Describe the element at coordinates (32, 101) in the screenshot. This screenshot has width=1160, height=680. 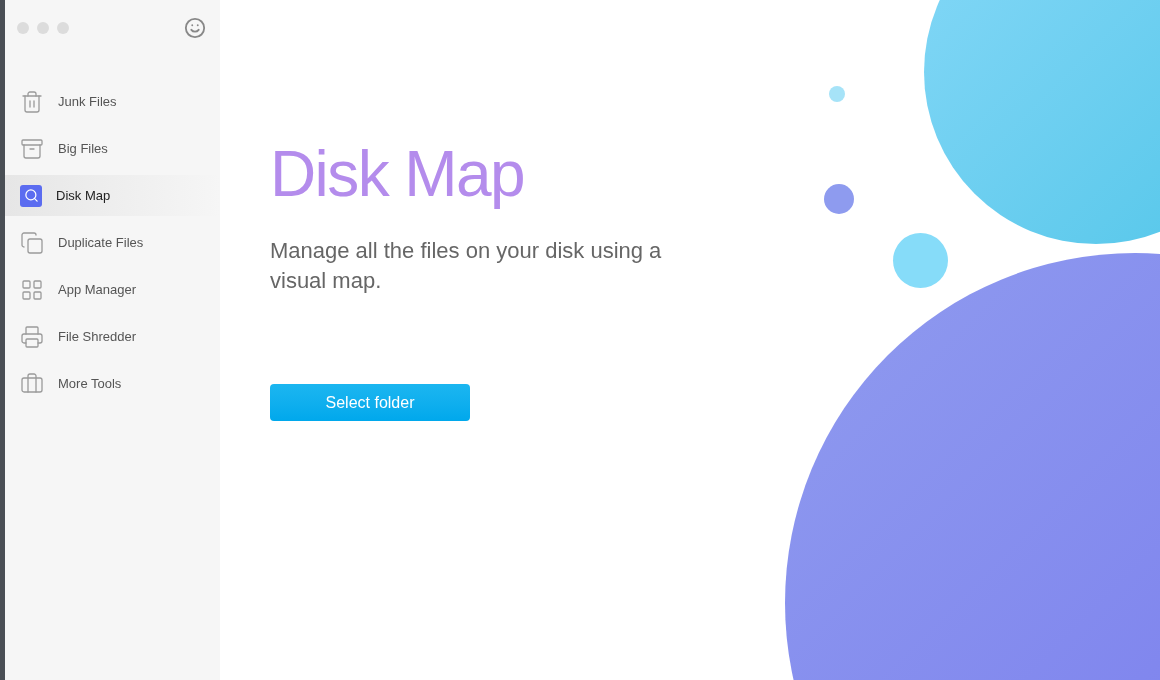
I see `trash-can-icon` at that location.